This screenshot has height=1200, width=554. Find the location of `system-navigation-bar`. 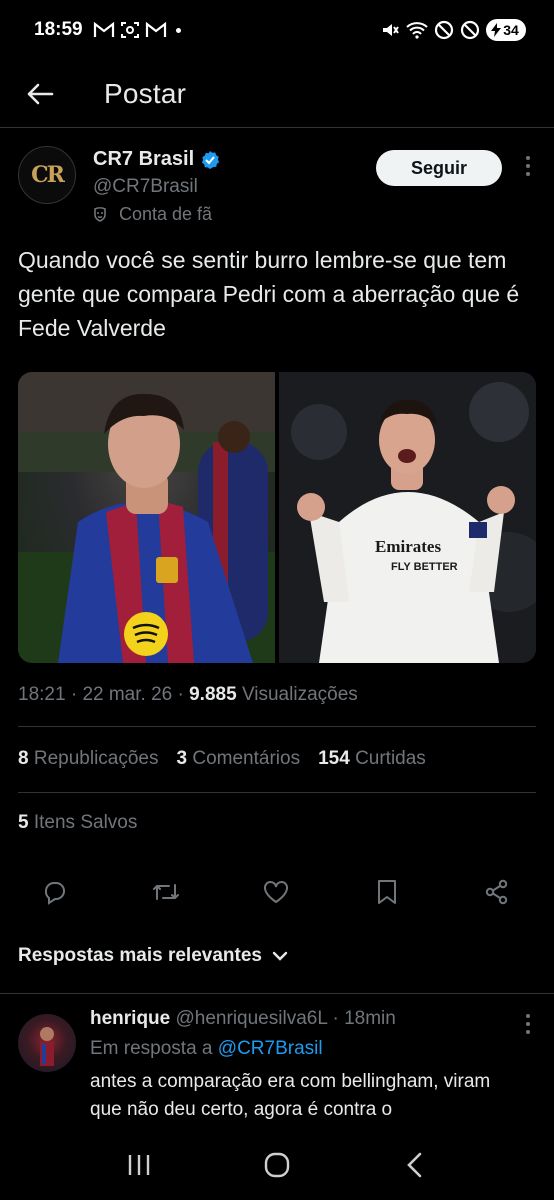

system-navigation-bar is located at coordinates (277, 1165).